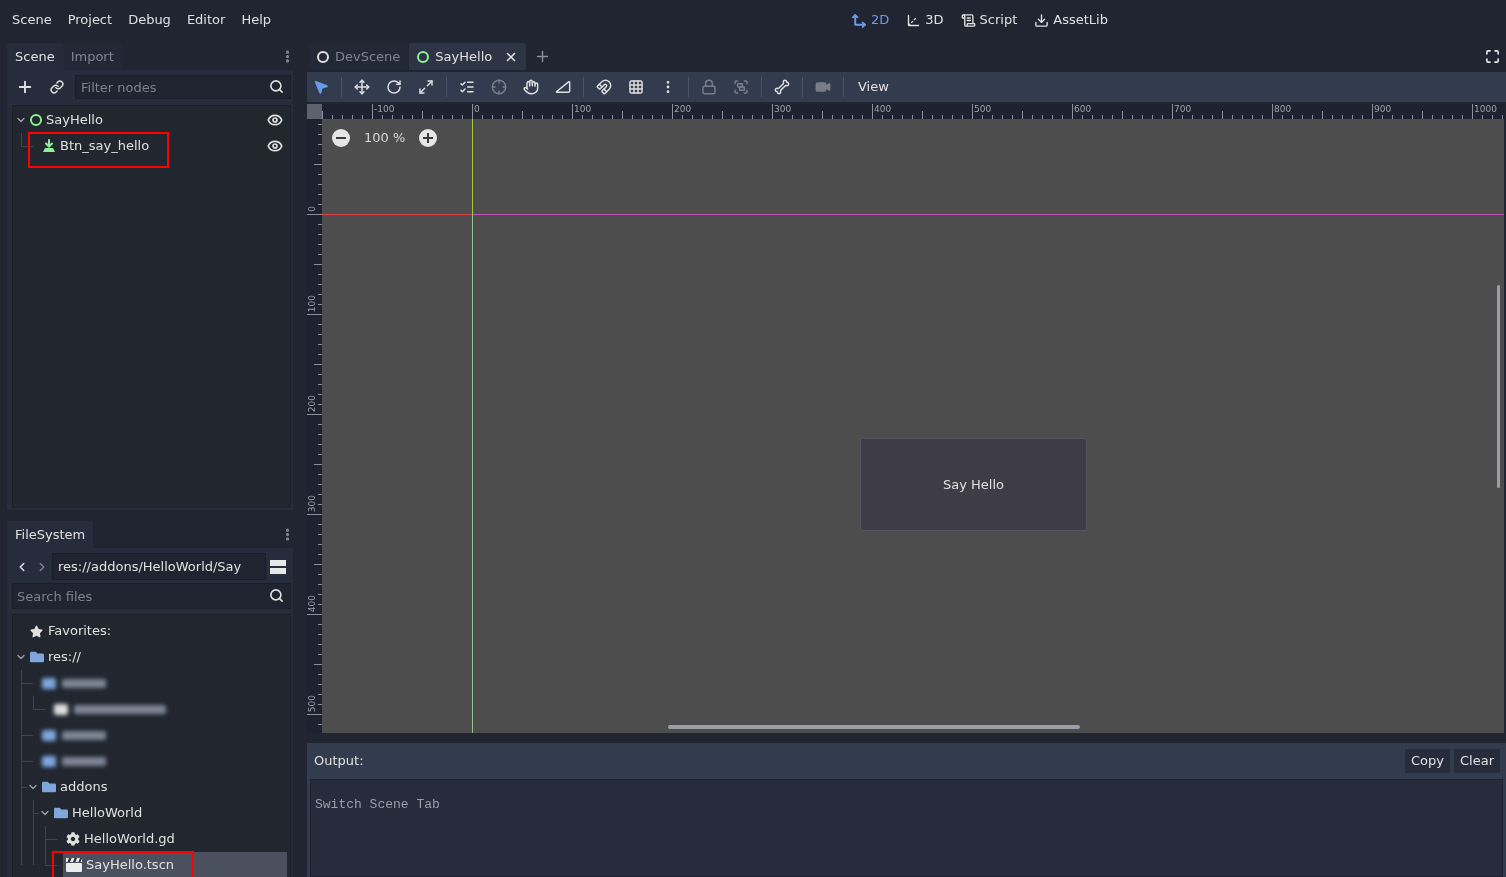  I want to click on ruler-label: 700, so click(1183, 109).